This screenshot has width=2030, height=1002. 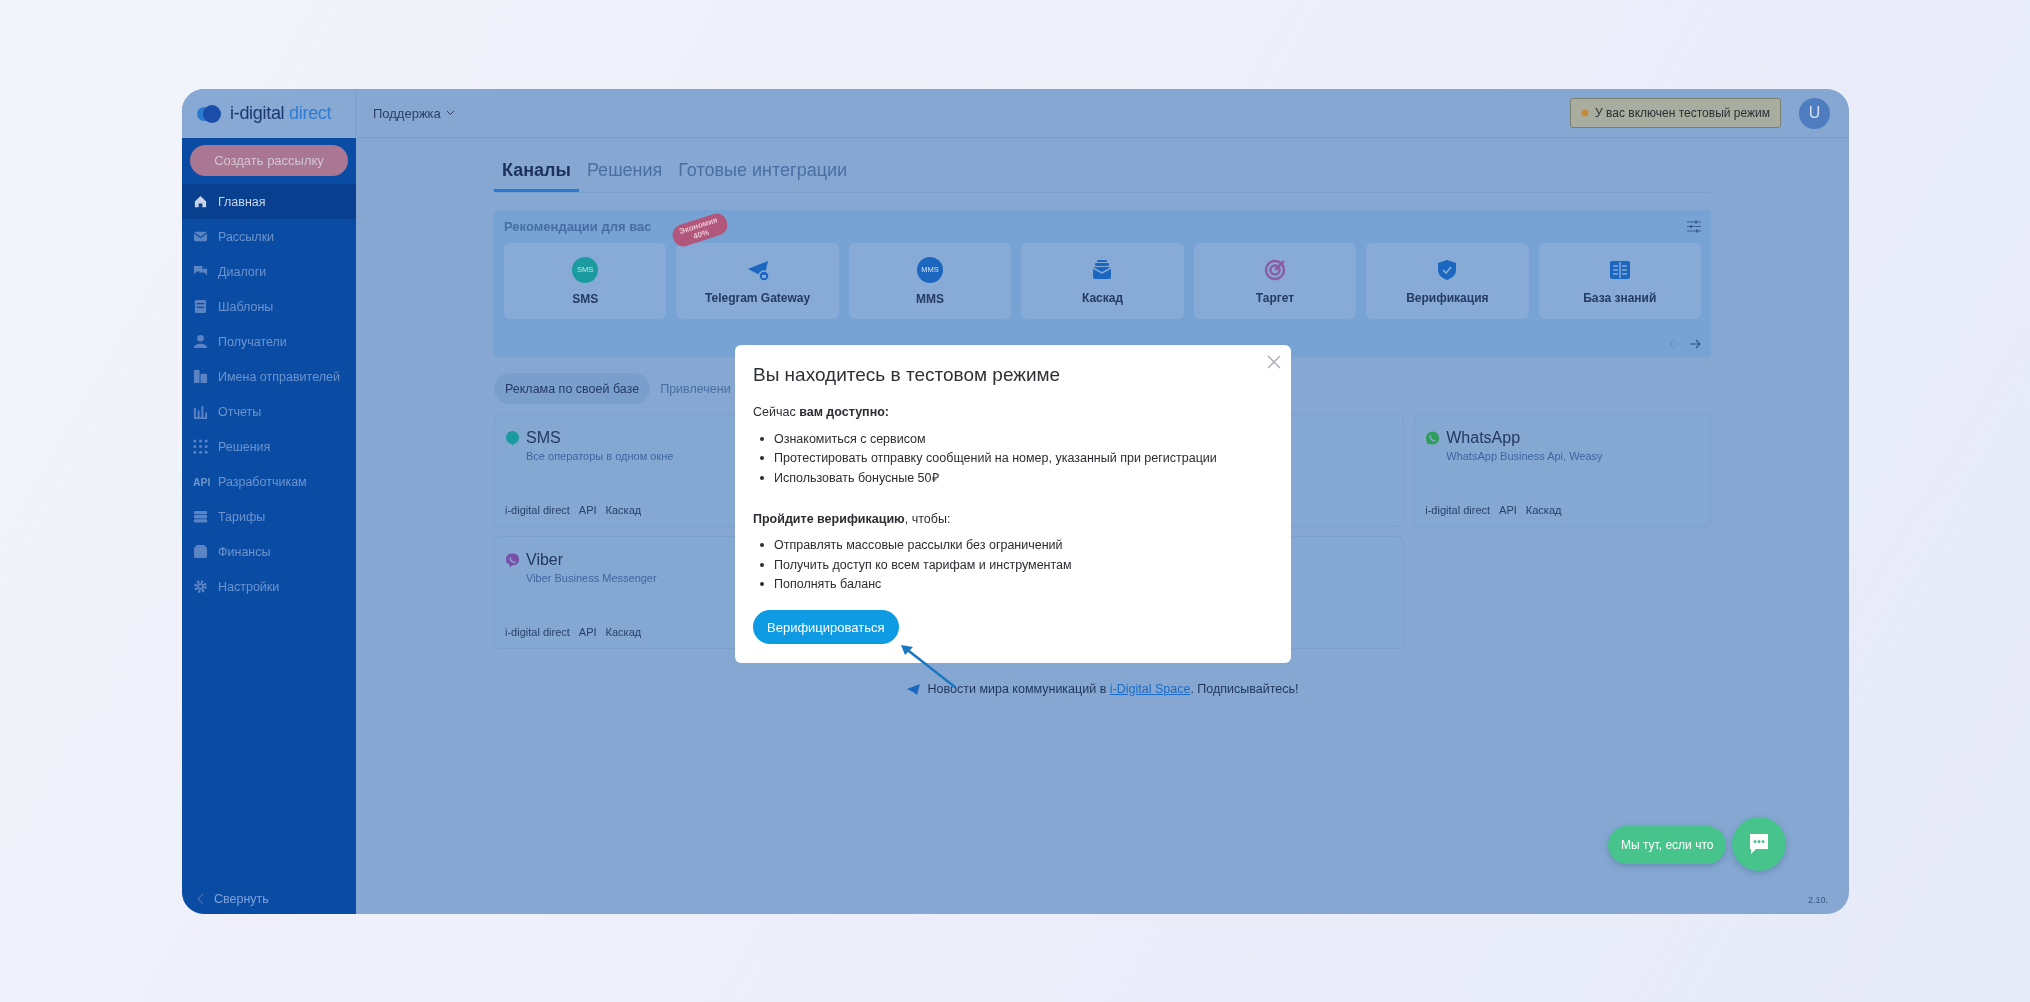 I want to click on support-menu: Поддержка, so click(x=414, y=113).